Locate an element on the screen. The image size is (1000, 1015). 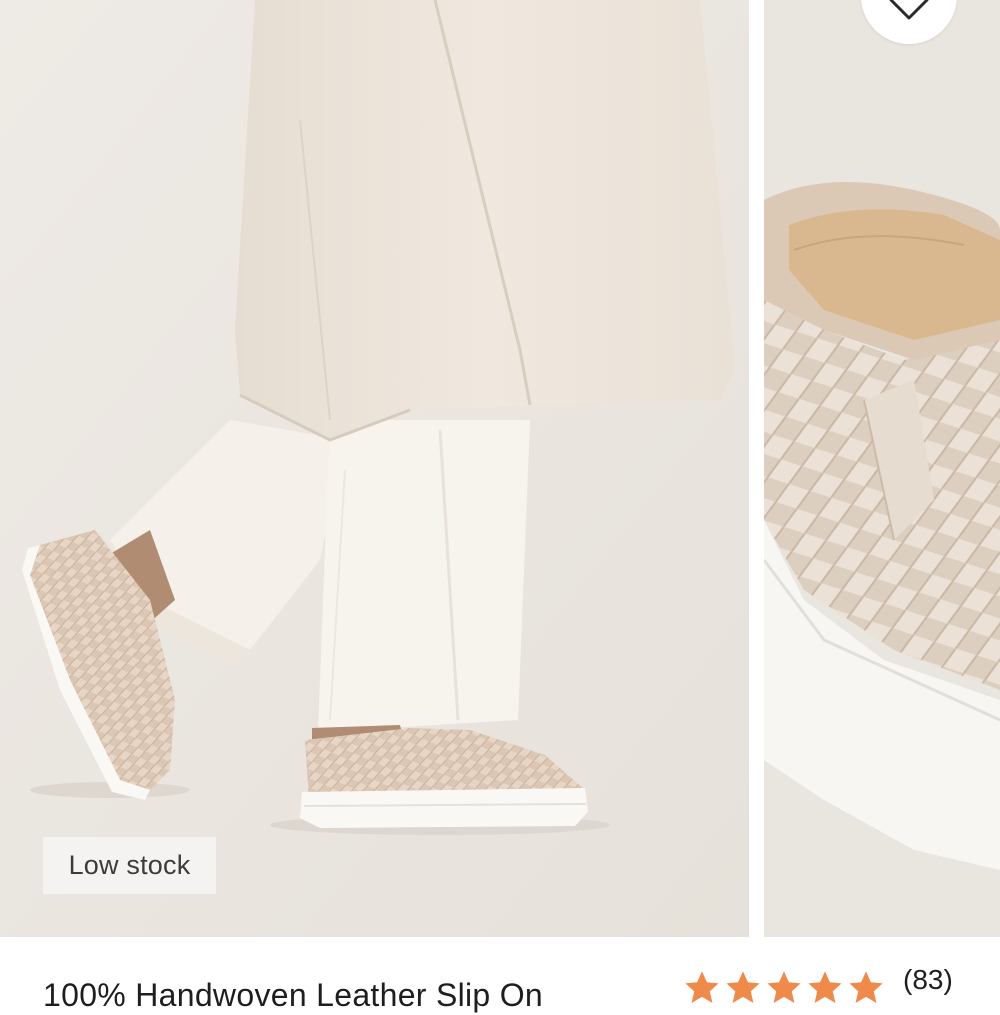
rating: (83) is located at coordinates (818, 985).